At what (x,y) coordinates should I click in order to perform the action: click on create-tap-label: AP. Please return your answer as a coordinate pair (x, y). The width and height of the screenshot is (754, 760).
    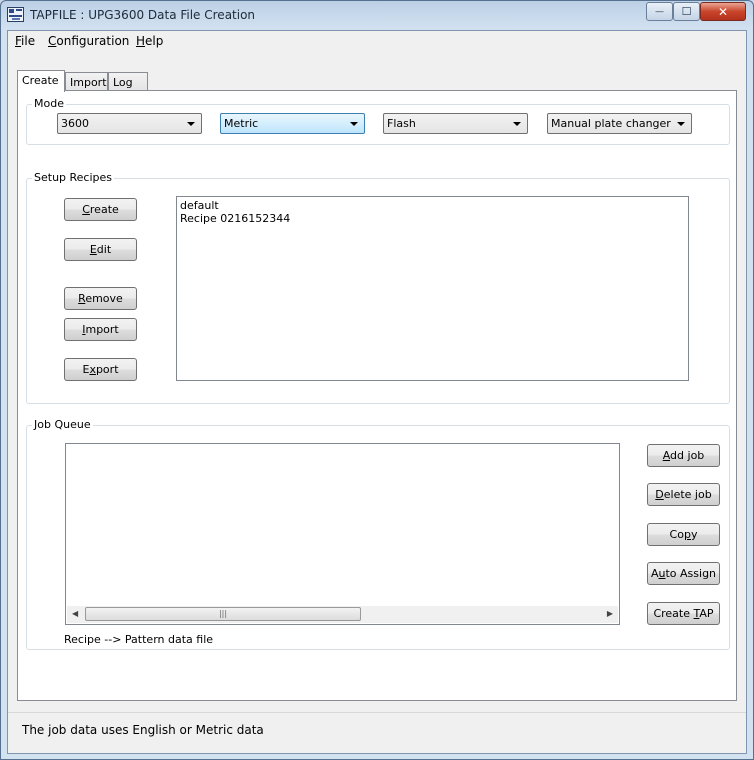
    Looking at the image, I should click on (706, 613).